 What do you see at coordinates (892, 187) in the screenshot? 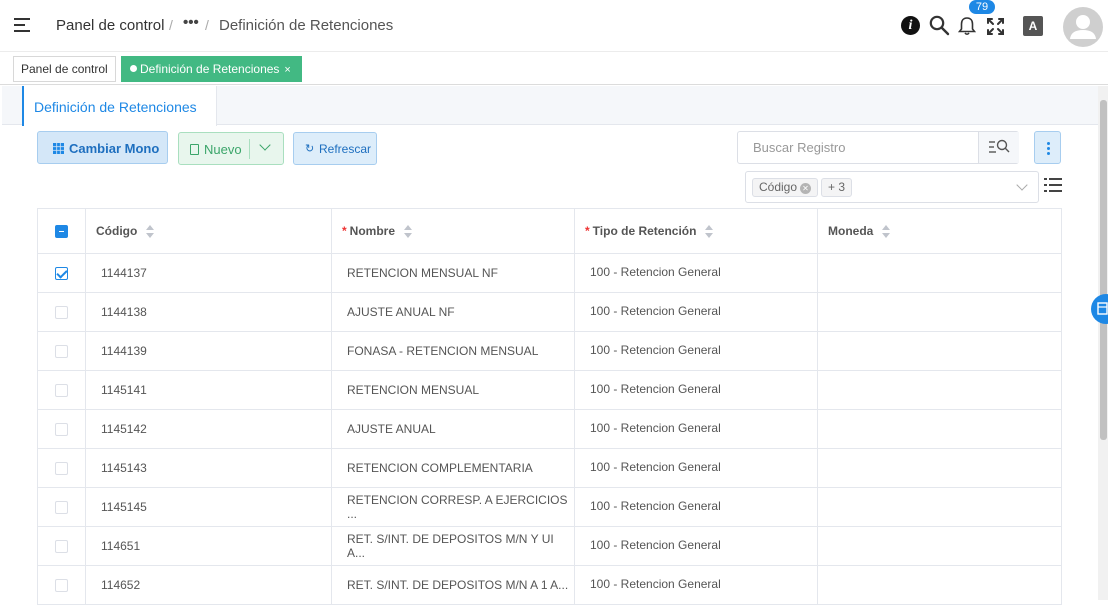
I see `column-filter-select: Código ✕ + 3` at bounding box center [892, 187].